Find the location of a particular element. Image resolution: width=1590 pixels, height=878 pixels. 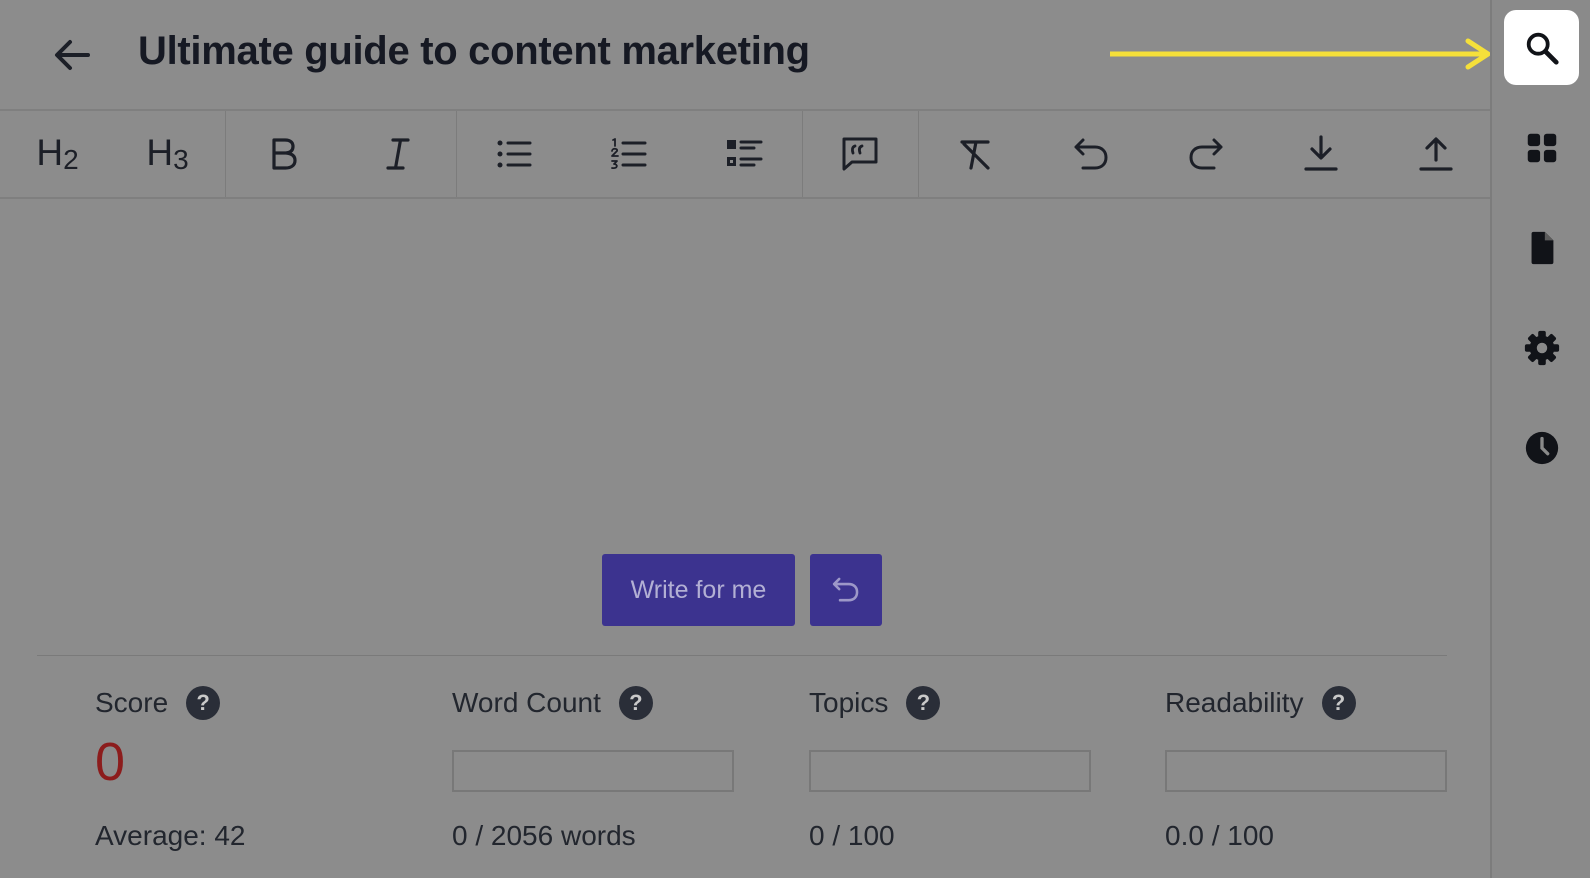

metrics-divider is located at coordinates (742, 655).